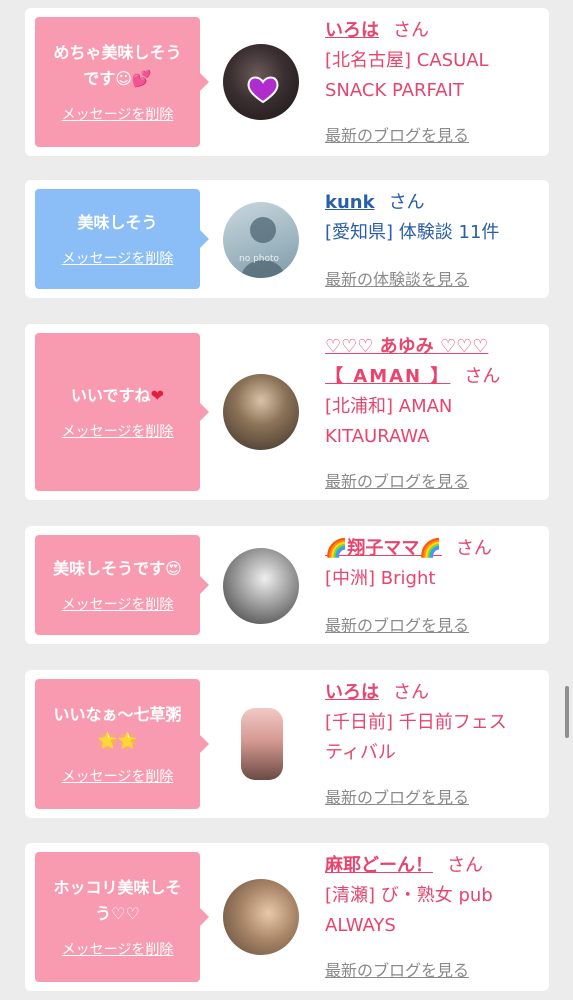 The image size is (573, 1000). I want to click on latest-review-link: 最新の体験談を見る, so click(397, 278).